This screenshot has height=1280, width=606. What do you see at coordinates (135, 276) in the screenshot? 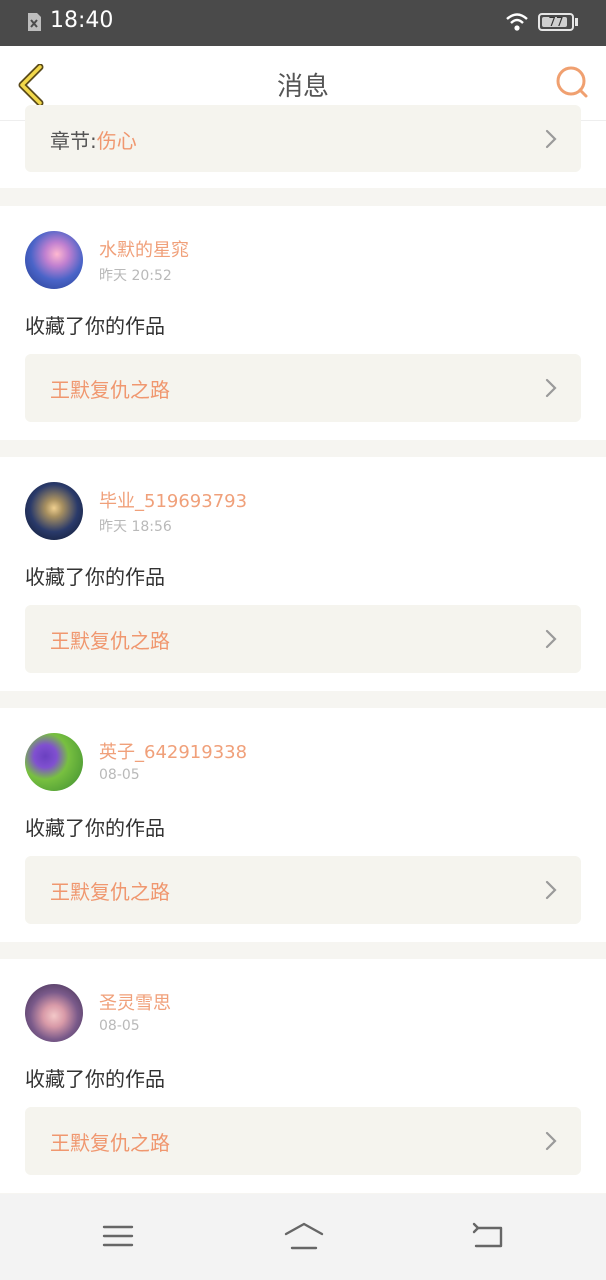
I see `timestamp: 昨天 20:52` at bounding box center [135, 276].